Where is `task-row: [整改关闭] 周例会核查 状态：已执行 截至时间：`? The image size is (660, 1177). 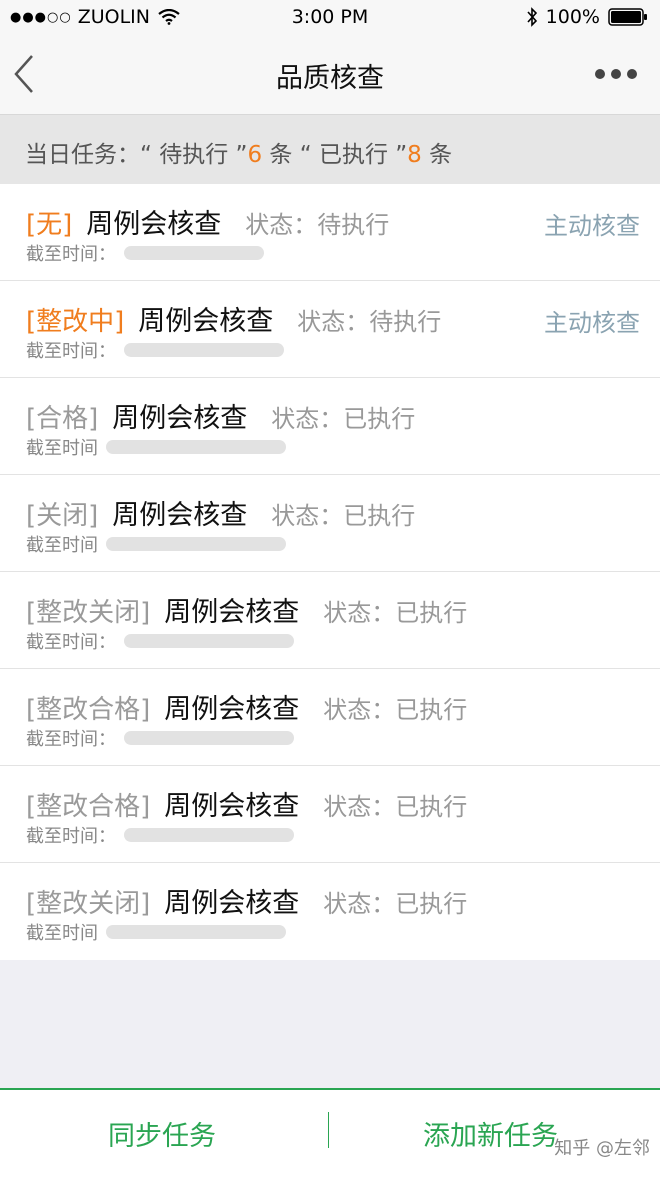
task-row: [整改关闭] 周例会核查 状态：已执行 截至时间： is located at coordinates (330, 620).